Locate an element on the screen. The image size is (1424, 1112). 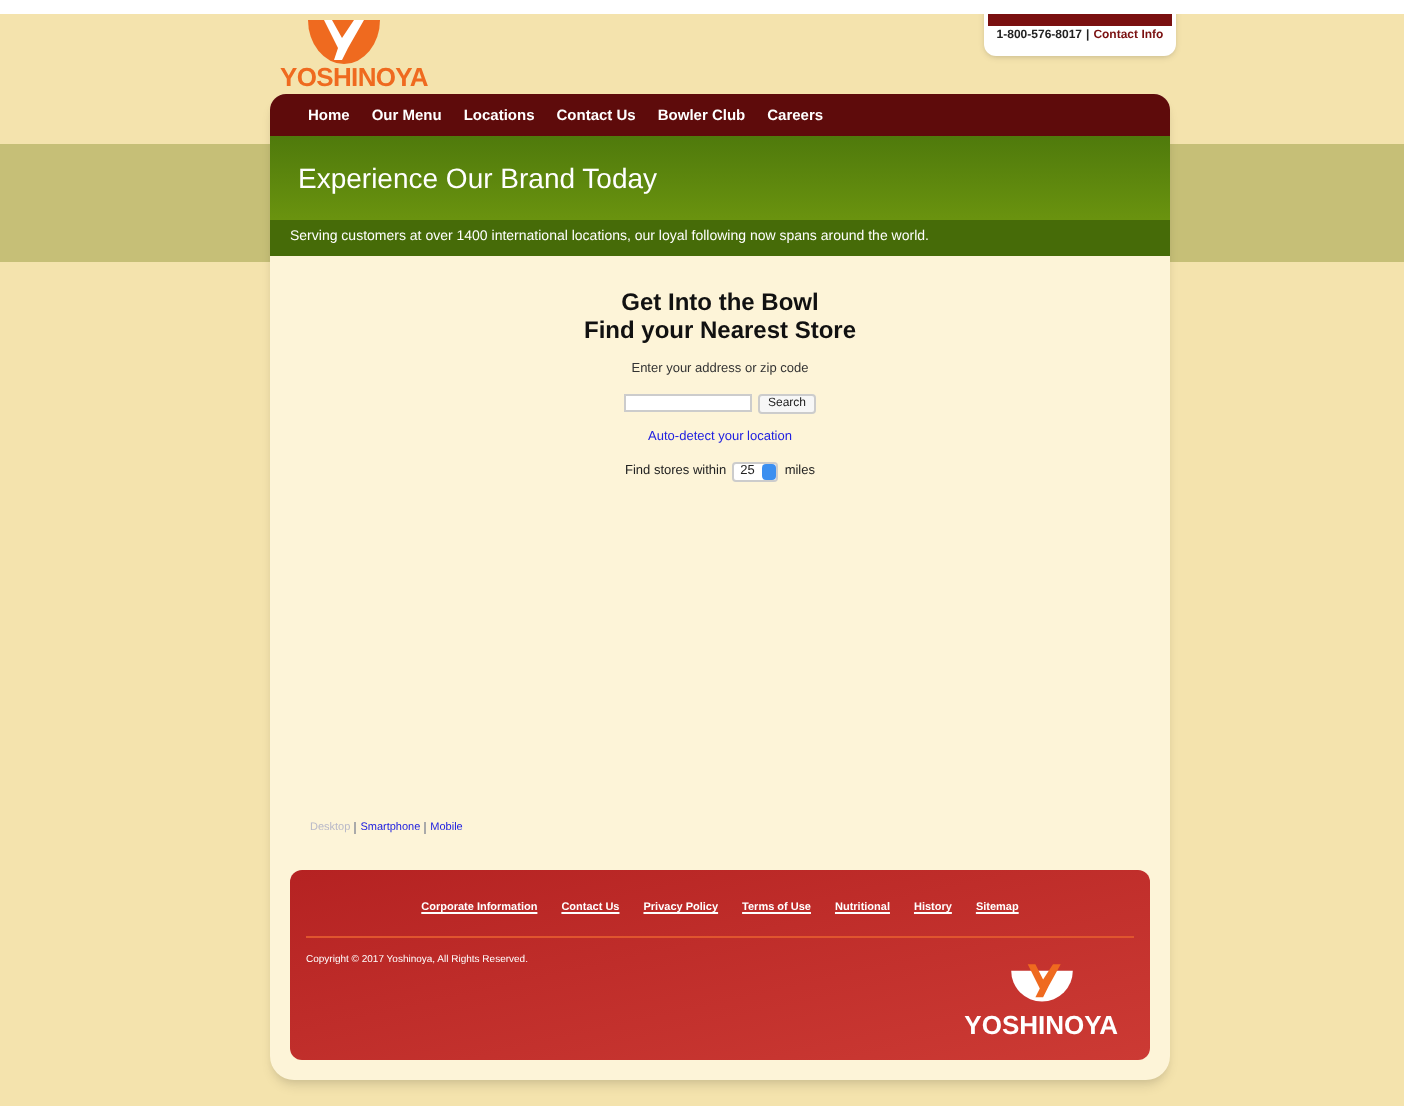
logo-icon is located at coordinates (344, 42).